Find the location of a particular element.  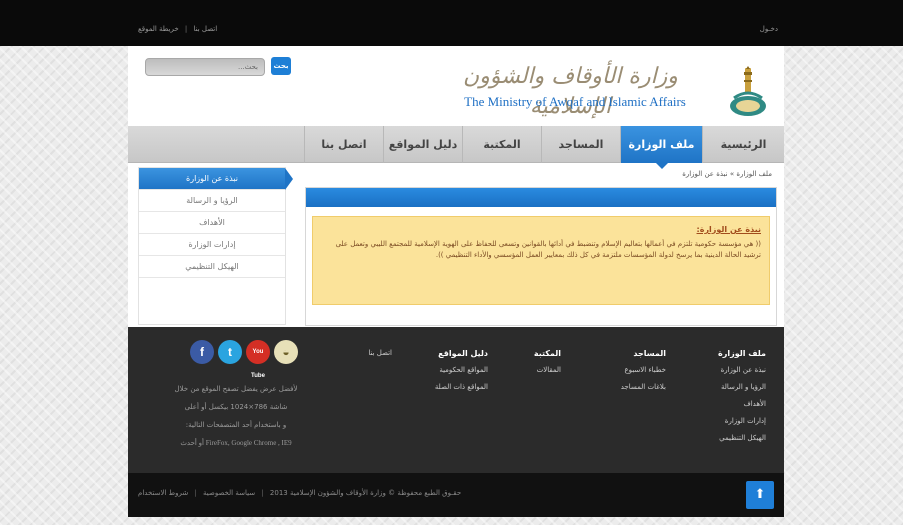

footer-link: بلاغات المساجد is located at coordinates (631, 387).